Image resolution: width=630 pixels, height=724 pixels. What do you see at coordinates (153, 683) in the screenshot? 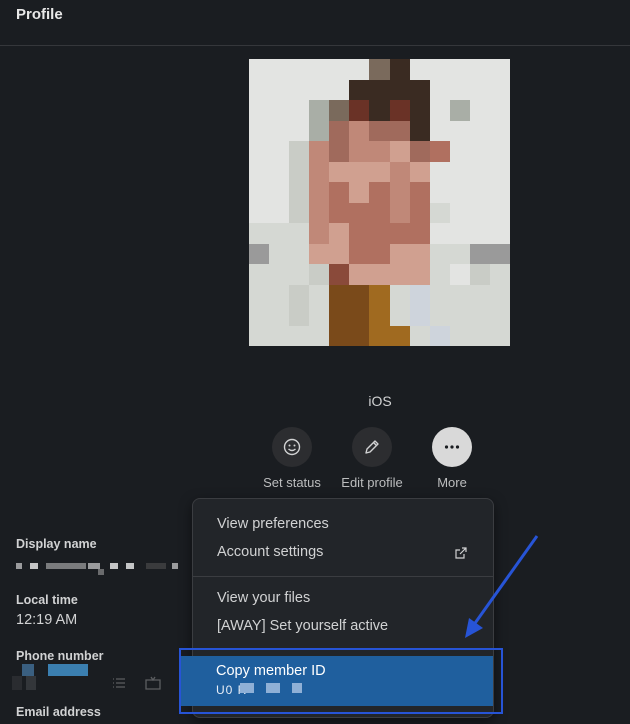
I see `call-icon` at bounding box center [153, 683].